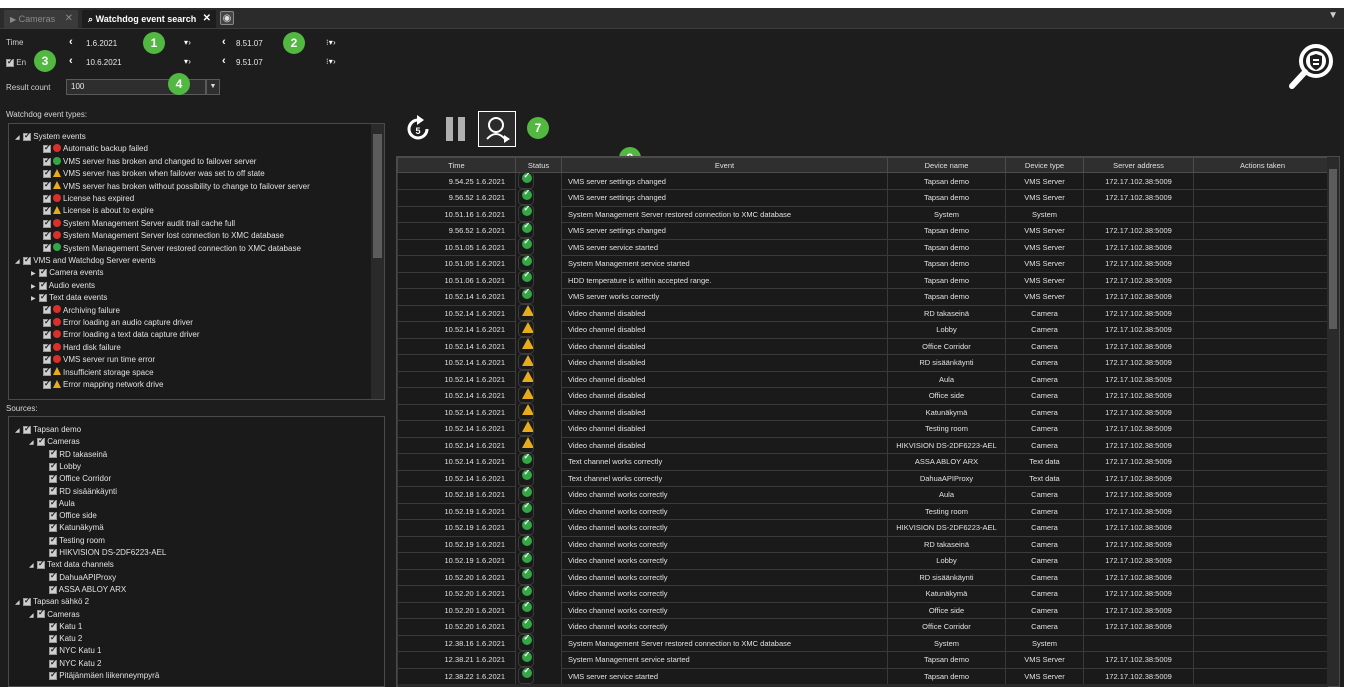 This screenshot has height=687, width=1348. Describe the element at coordinates (71, 565) in the screenshot. I see `source-group: ◢ Text data channels` at that location.